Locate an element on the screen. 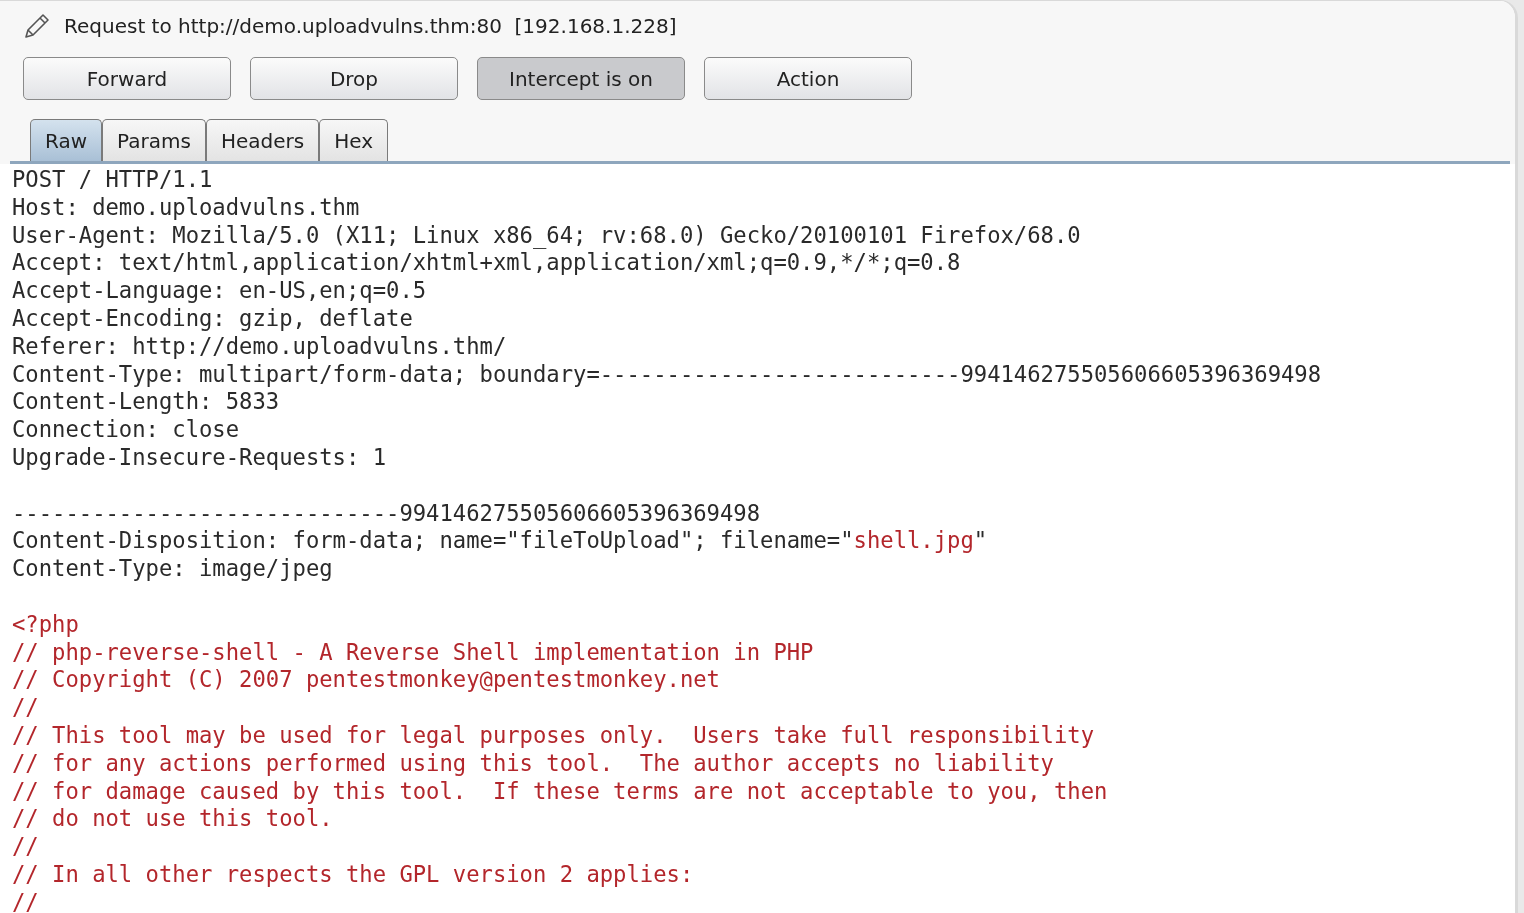  request-line: POST / HTTP/1.1 is located at coordinates (112, 180).